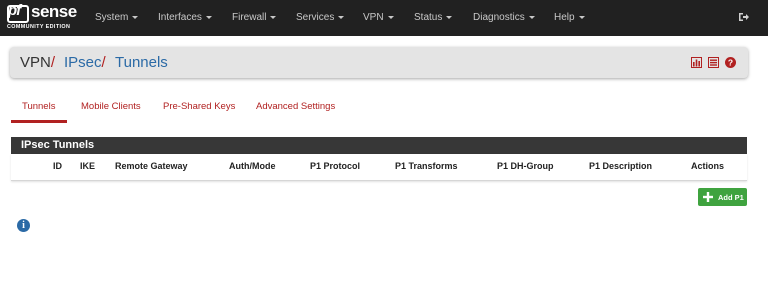 This screenshot has width=768, height=289. Describe the element at coordinates (199, 106) in the screenshot. I see `tab-pre-shared-keys: Pre-Shared Keys` at that location.